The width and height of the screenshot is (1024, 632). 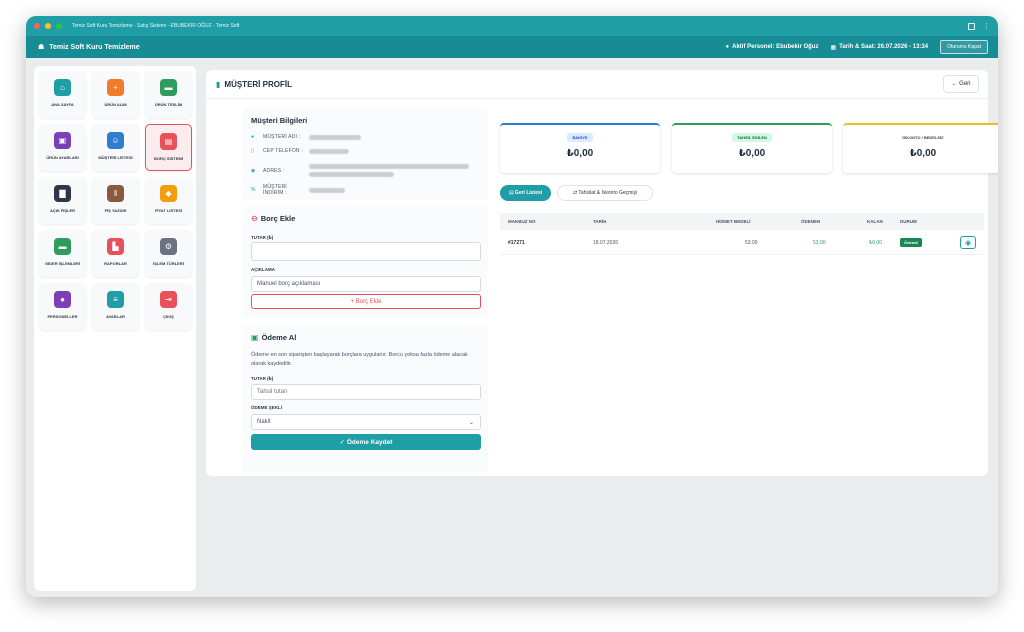 I want to click on sidebar-item-label: MÜŞTERİ LİSTESİ, so click(x=115, y=157).